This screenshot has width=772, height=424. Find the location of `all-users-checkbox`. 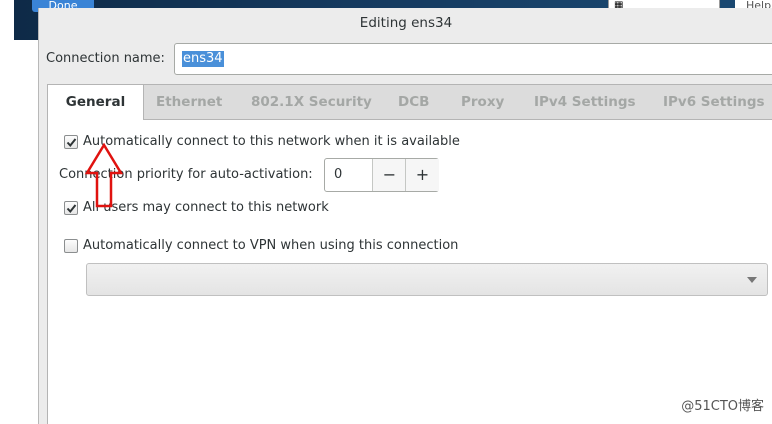

all-users-checkbox is located at coordinates (71, 208).